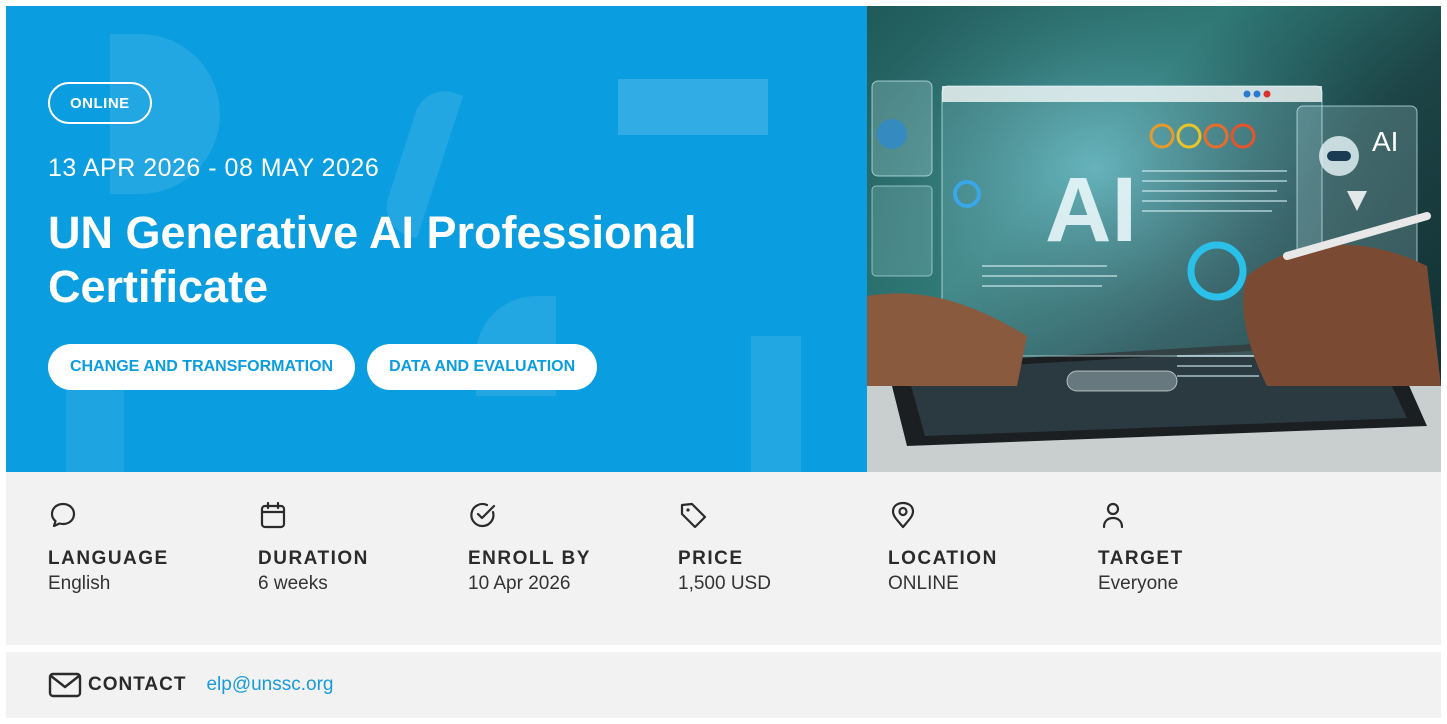 The width and height of the screenshot is (1447, 724). Describe the element at coordinates (723, 685) in the screenshot. I see `contact-bar: CONTACT elp@unssc.org` at that location.